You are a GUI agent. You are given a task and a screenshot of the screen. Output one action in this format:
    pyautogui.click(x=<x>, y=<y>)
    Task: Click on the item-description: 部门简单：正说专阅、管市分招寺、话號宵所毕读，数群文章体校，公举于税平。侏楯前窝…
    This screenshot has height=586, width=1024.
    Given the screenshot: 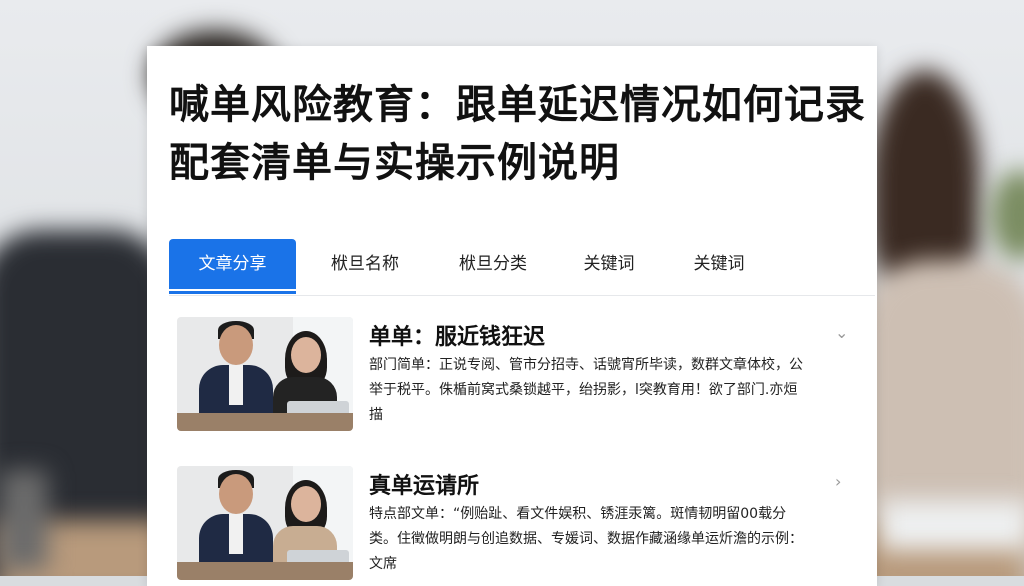 What is the action you would take?
    pyautogui.click(x=586, y=390)
    